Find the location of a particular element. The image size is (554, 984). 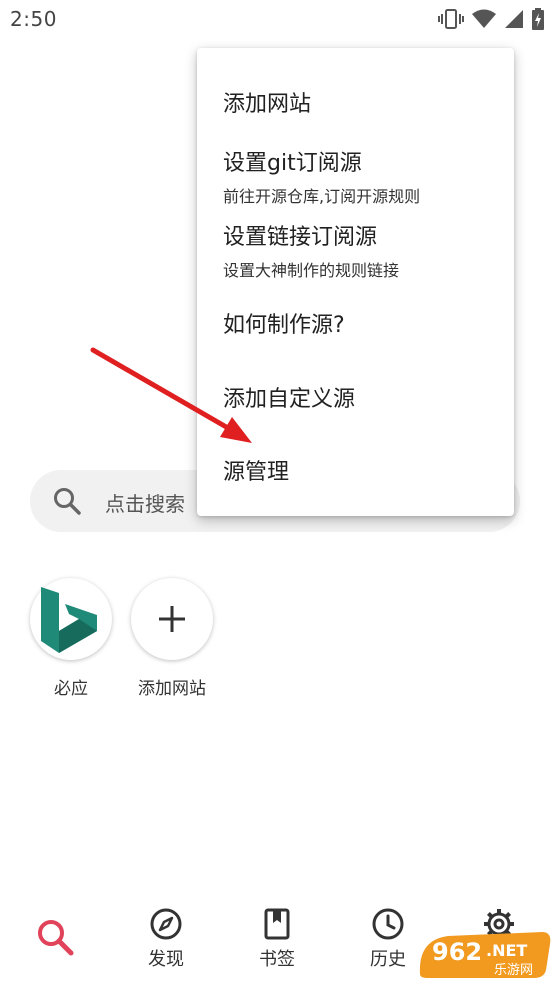

vibrate-icon is located at coordinates (451, 19).